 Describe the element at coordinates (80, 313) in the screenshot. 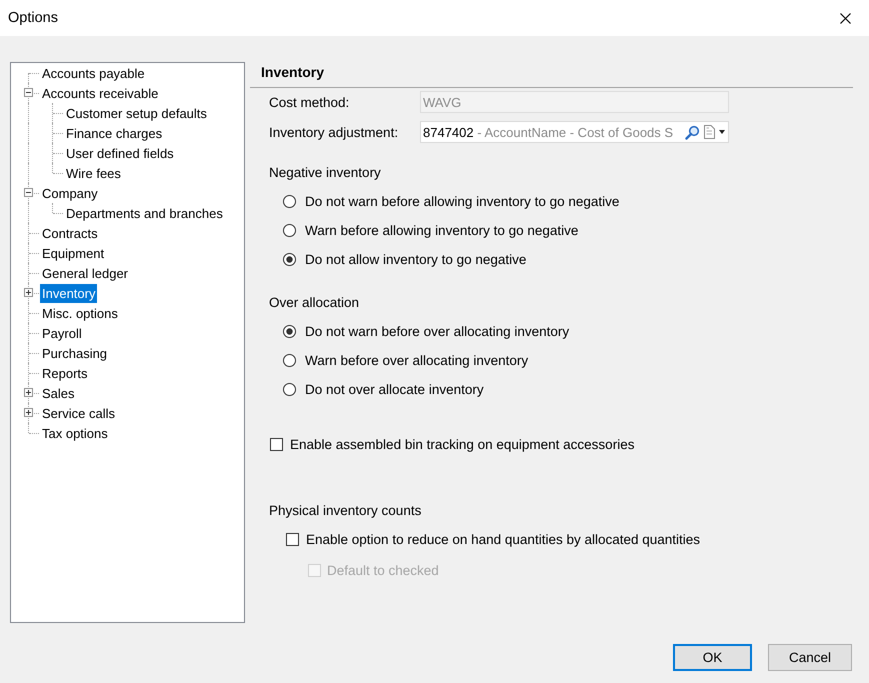

I see `tree-item: Misc. options` at that location.